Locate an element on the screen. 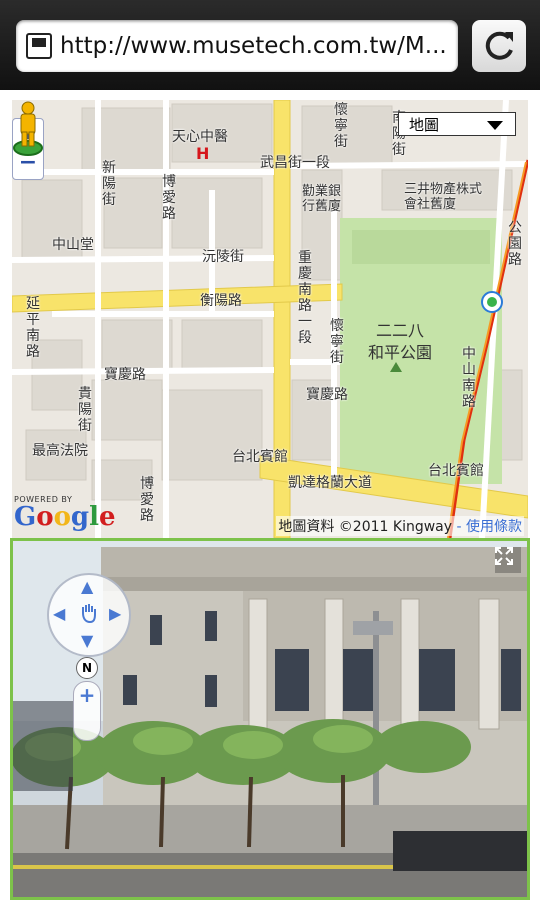 The height and width of the screenshot is (900, 540). fullscreen-button is located at coordinates (508, 560).